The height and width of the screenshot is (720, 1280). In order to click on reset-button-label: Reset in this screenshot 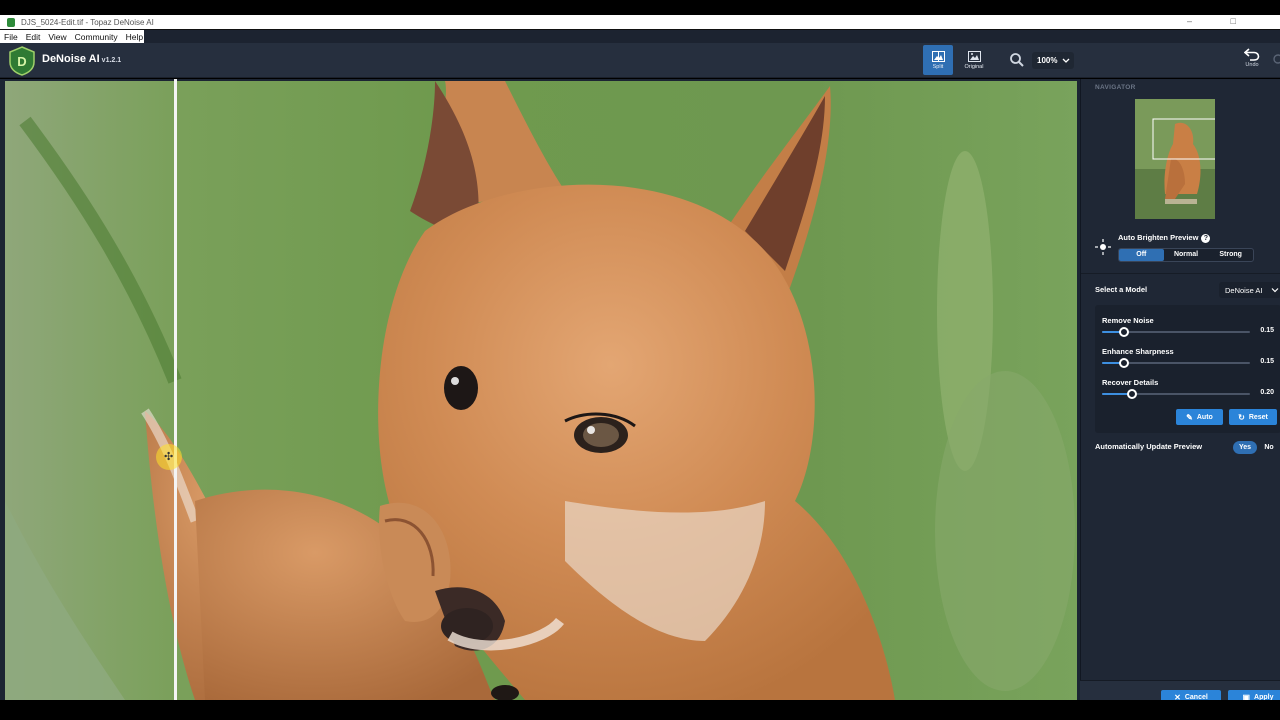, I will do `click(1258, 417)`.